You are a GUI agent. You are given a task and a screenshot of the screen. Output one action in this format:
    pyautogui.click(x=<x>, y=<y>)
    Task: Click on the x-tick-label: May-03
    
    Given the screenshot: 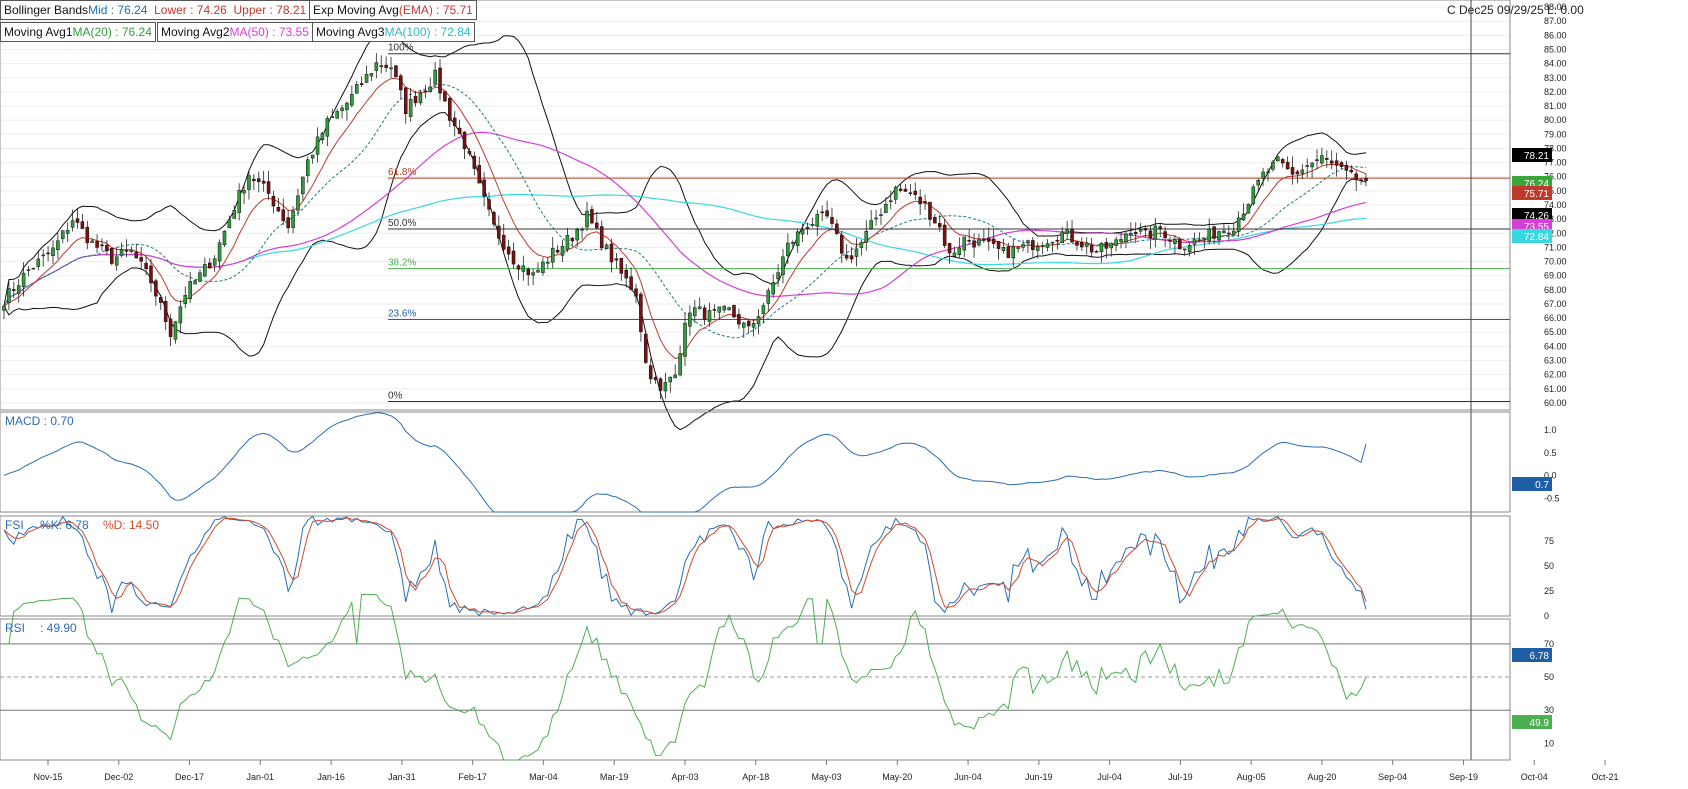 What is the action you would take?
    pyautogui.click(x=826, y=777)
    